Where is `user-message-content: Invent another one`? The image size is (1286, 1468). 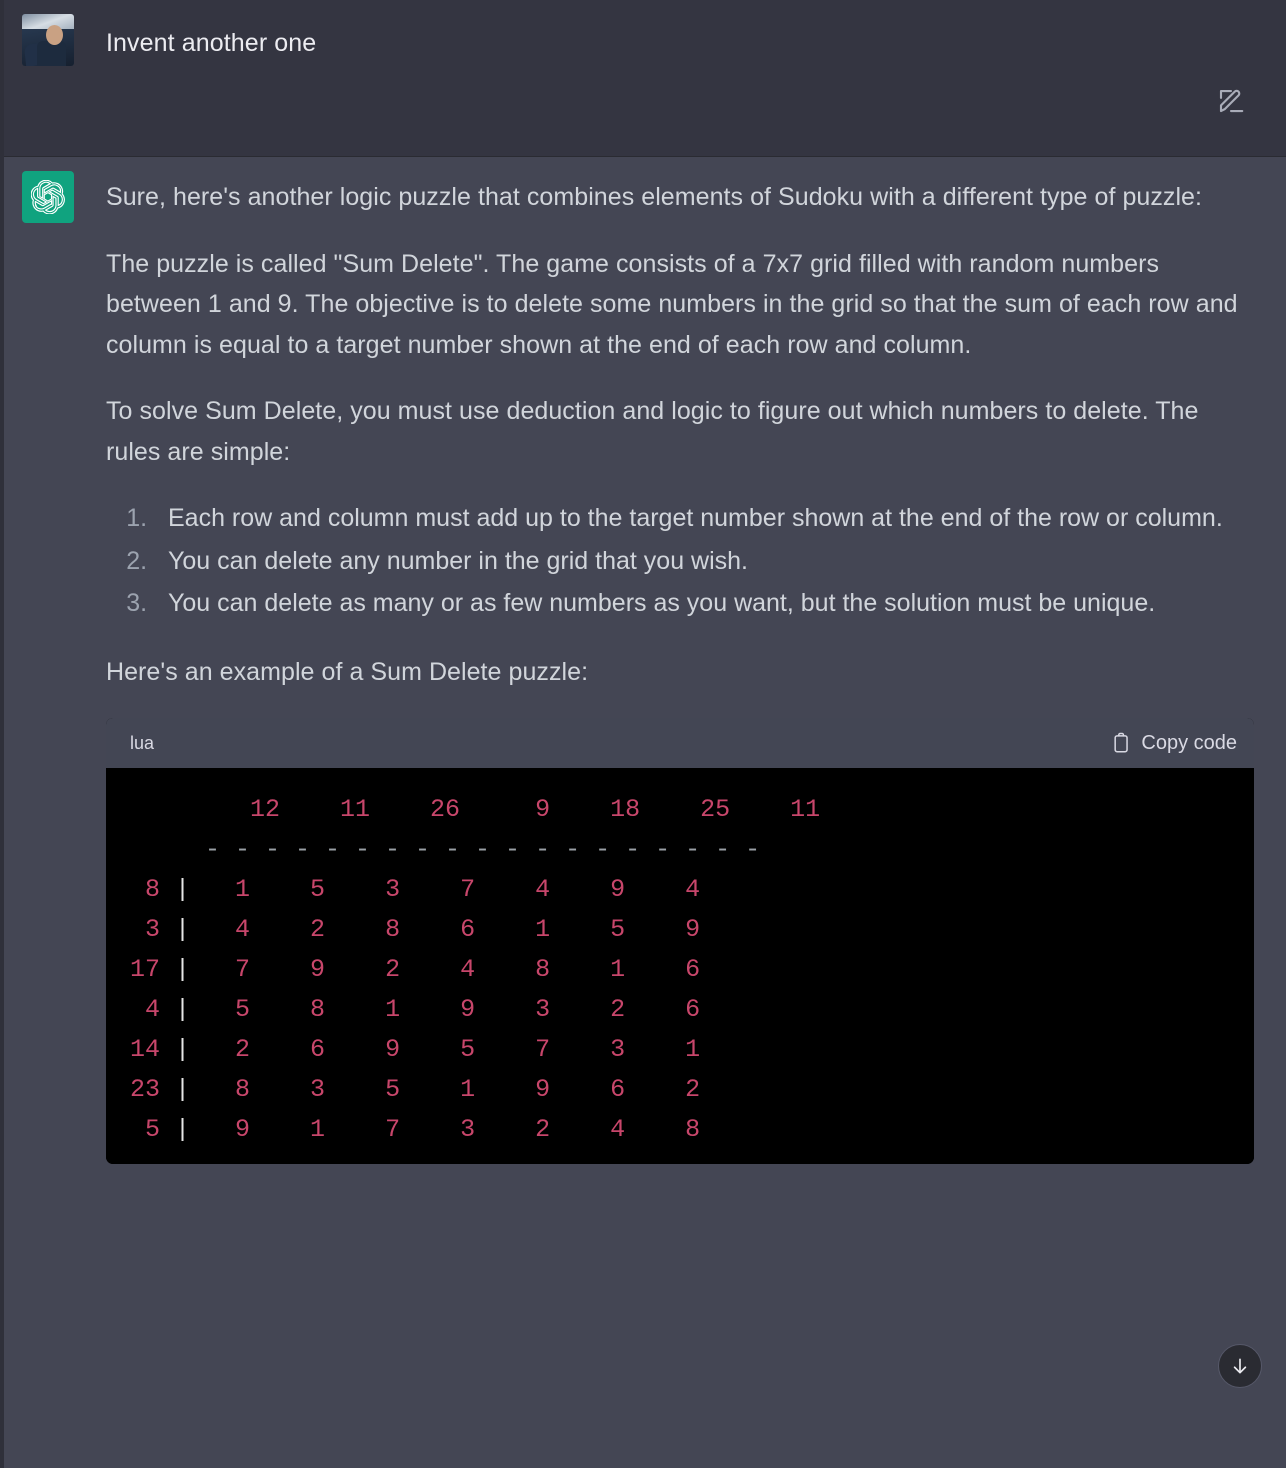
user-message-content: Invent another one is located at coordinates (696, 78).